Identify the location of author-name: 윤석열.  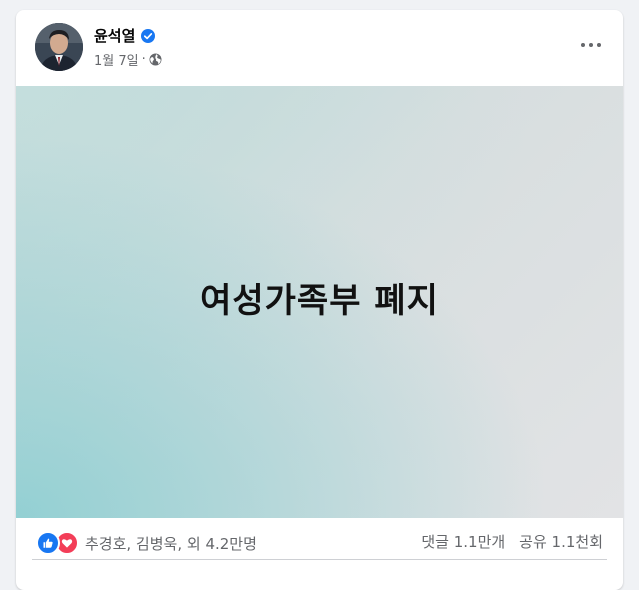
(114, 35).